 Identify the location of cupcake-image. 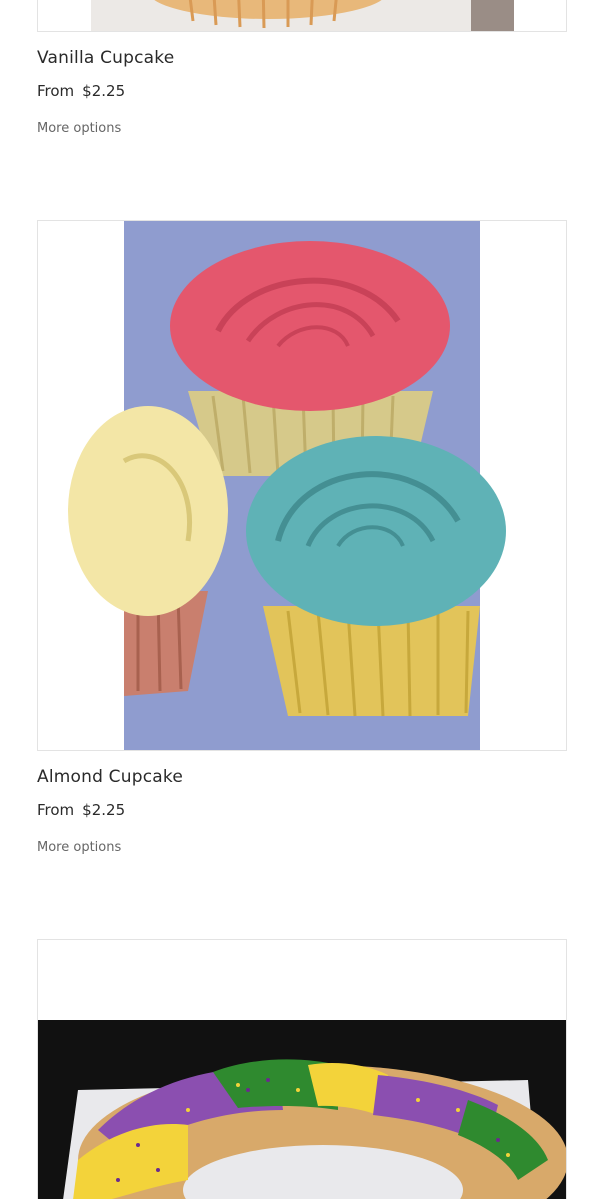
(302, 15).